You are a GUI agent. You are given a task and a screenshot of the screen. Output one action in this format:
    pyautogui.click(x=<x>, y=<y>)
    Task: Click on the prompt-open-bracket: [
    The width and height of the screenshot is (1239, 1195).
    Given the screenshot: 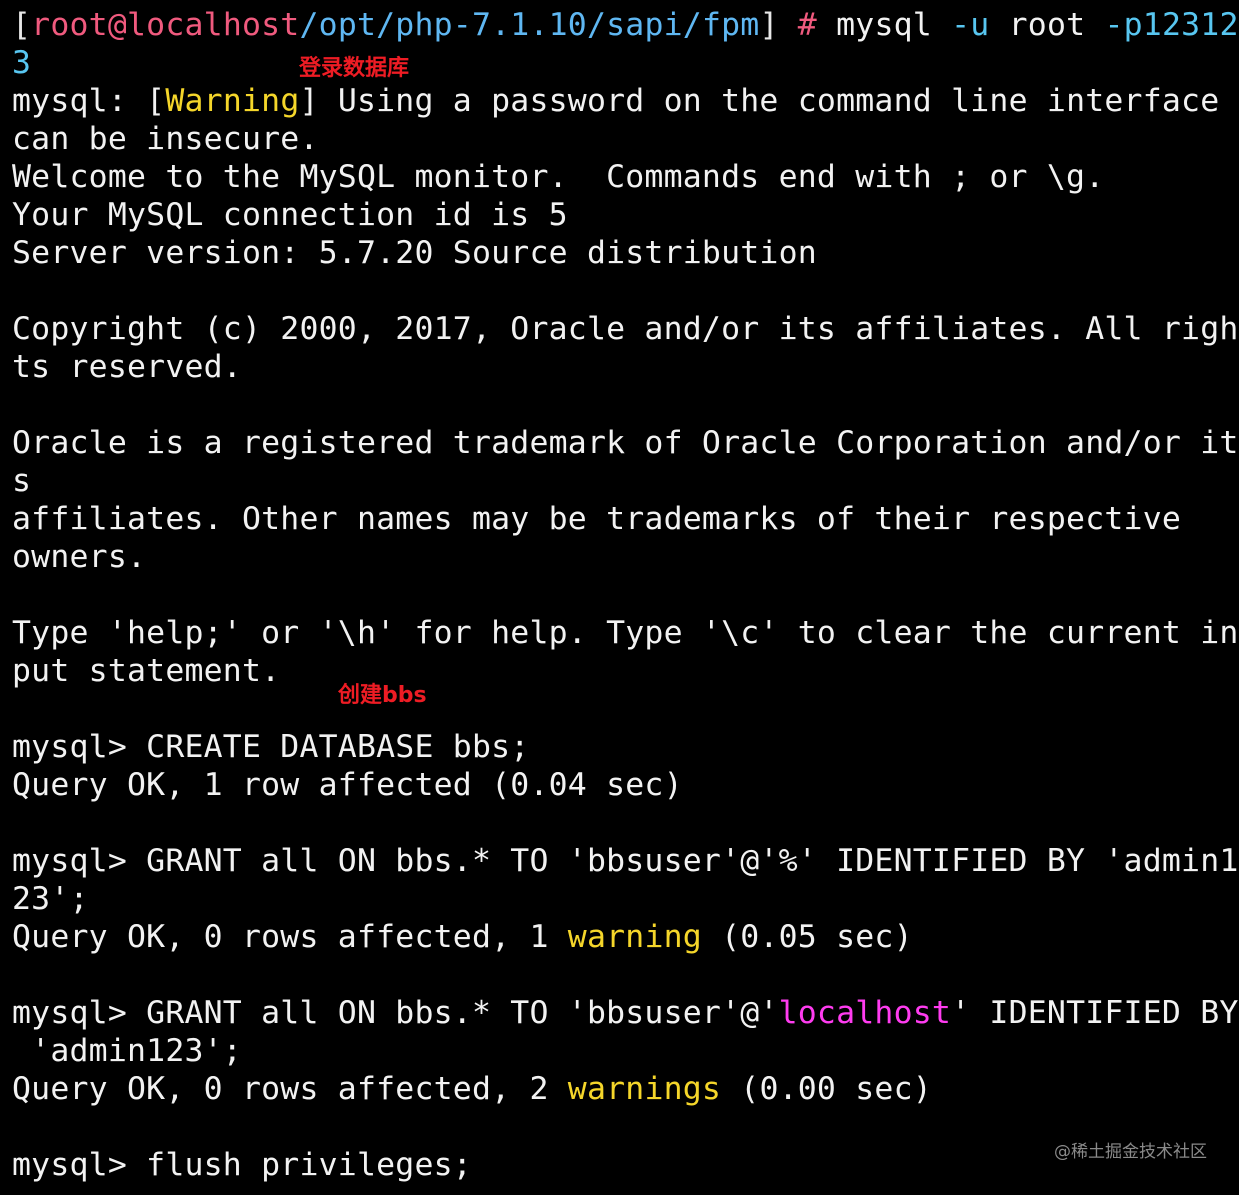 What is the action you would take?
    pyautogui.click(x=22, y=25)
    